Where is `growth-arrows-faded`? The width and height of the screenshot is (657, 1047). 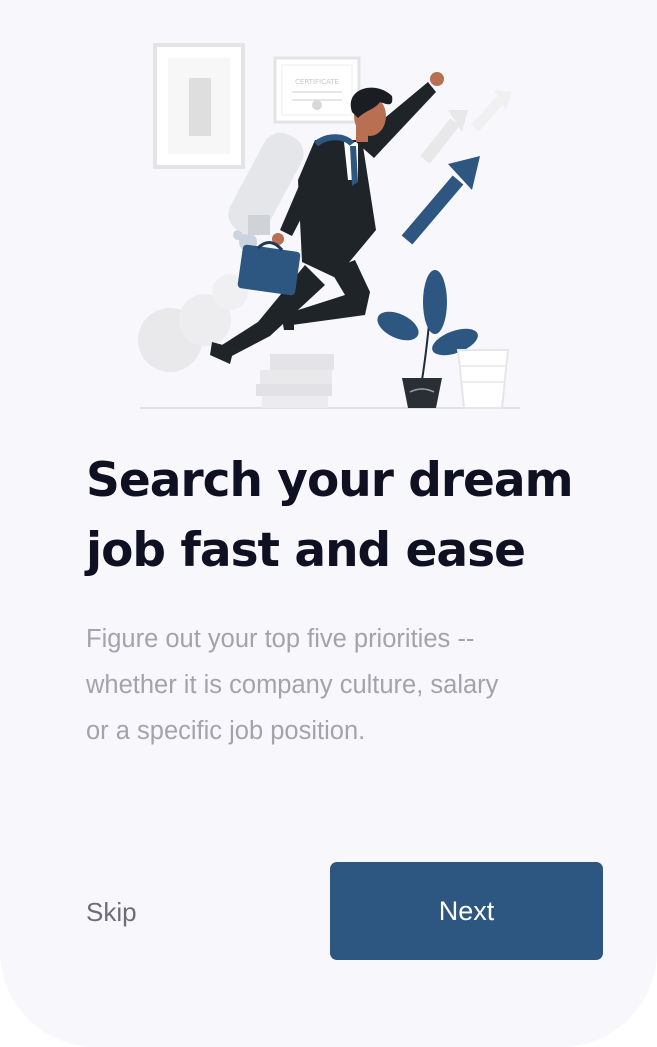
growth-arrows-faded is located at coordinates (466, 127).